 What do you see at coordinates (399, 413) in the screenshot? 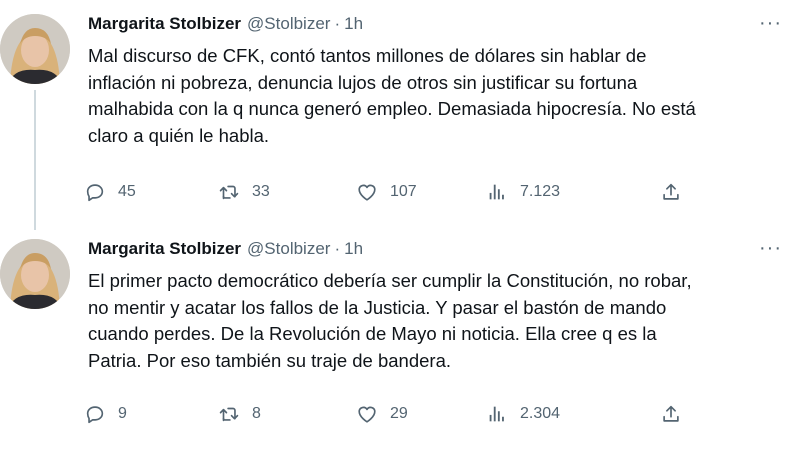
I see `like-count: 29` at bounding box center [399, 413].